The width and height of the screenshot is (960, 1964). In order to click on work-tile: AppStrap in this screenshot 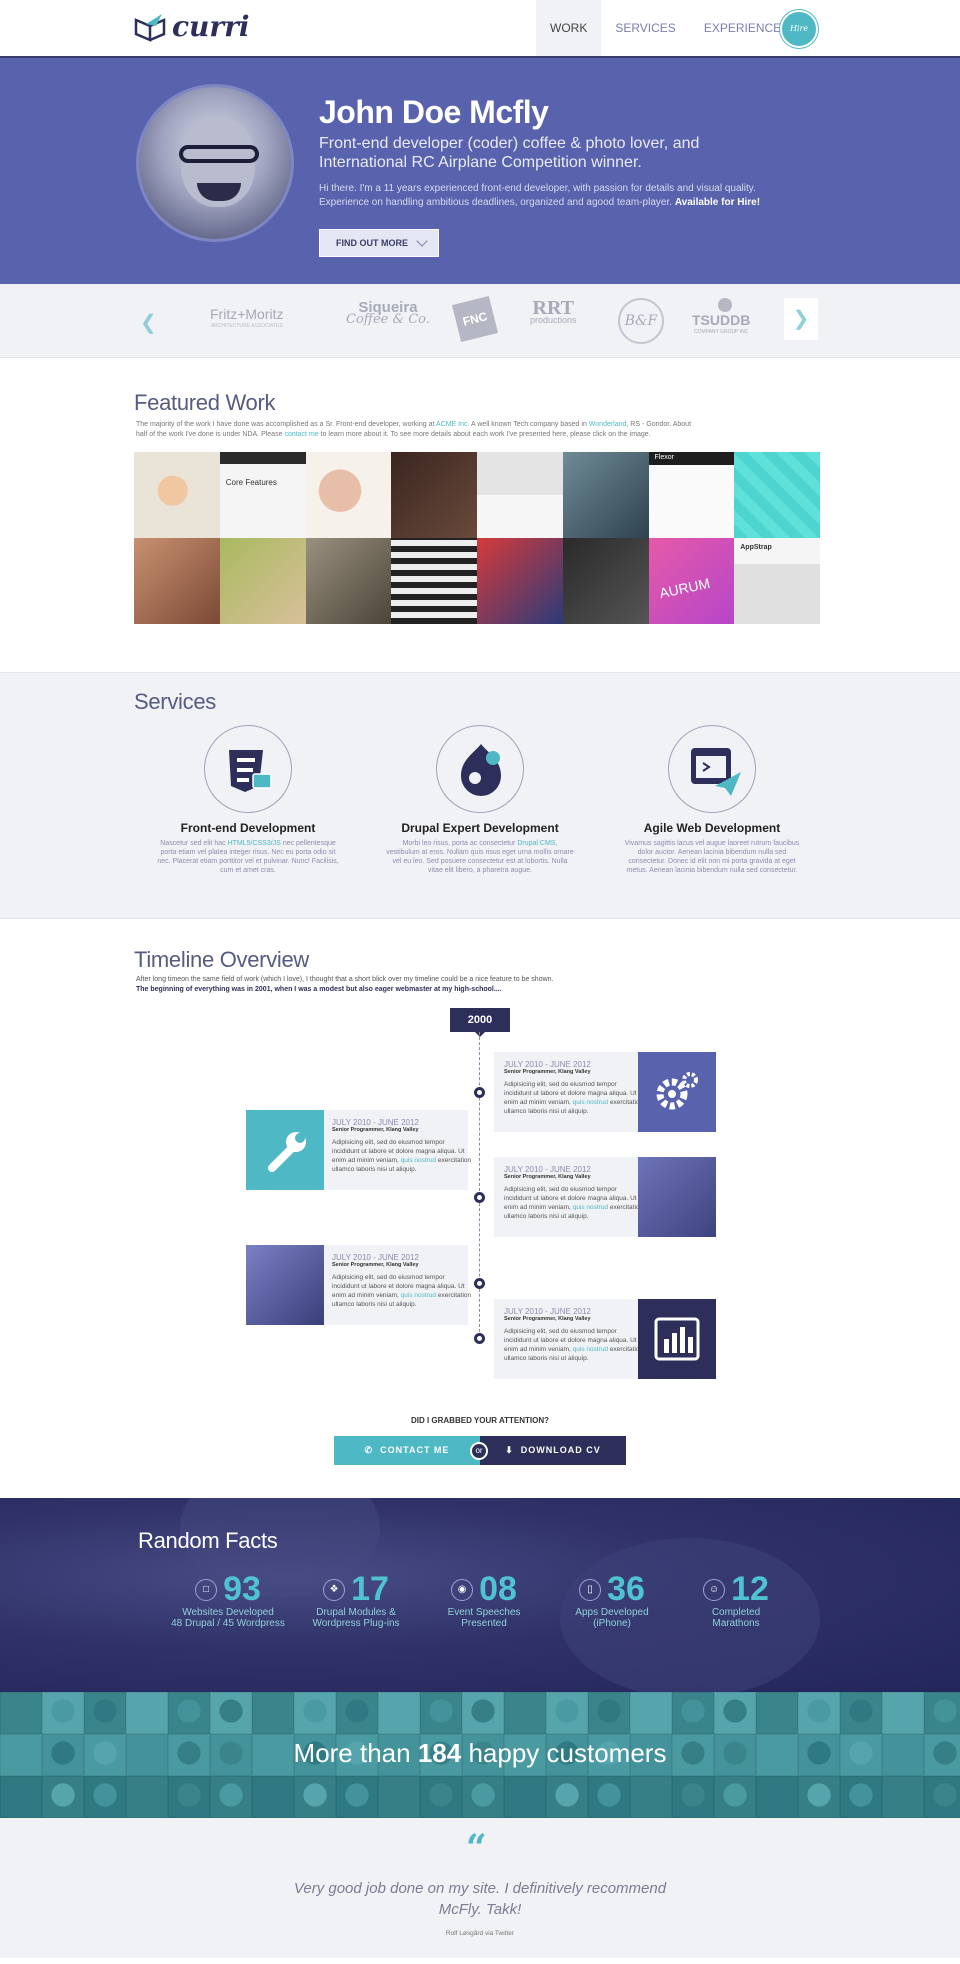, I will do `click(777, 581)`.